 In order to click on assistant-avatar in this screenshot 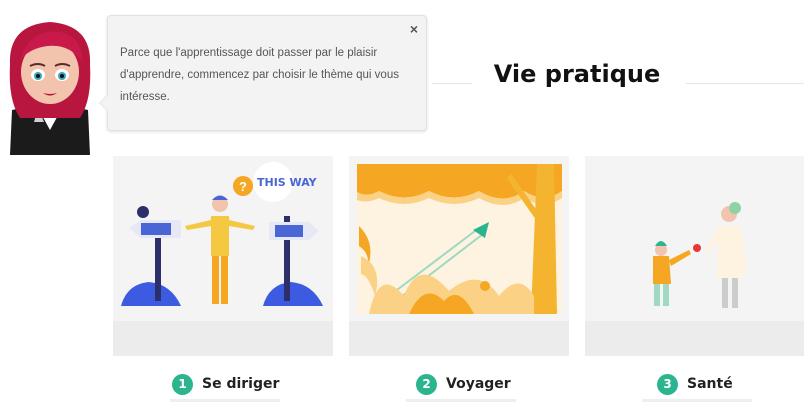, I will do `click(50, 88)`.